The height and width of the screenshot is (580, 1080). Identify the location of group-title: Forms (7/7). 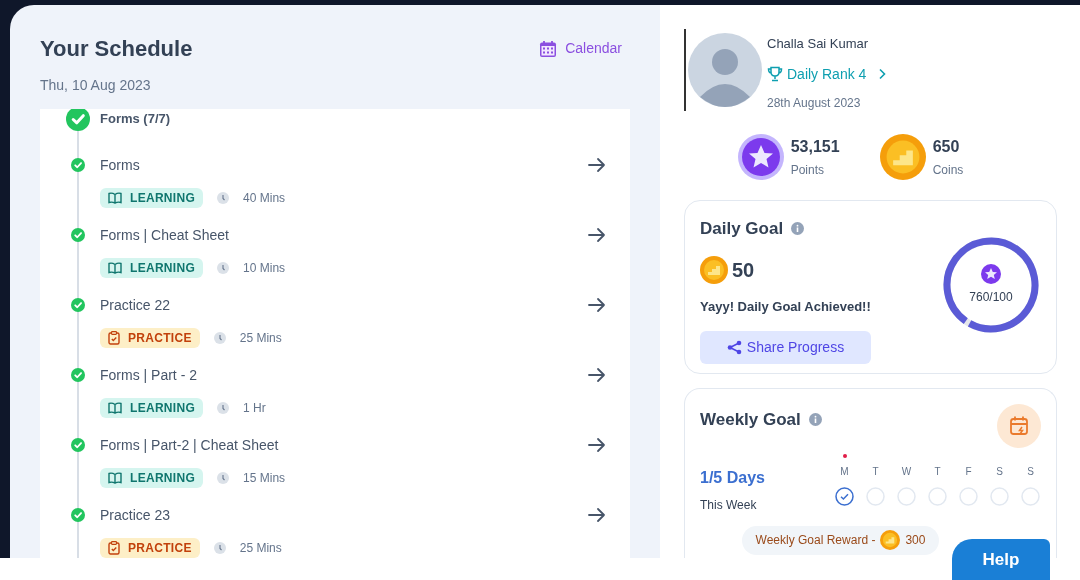
(135, 119).